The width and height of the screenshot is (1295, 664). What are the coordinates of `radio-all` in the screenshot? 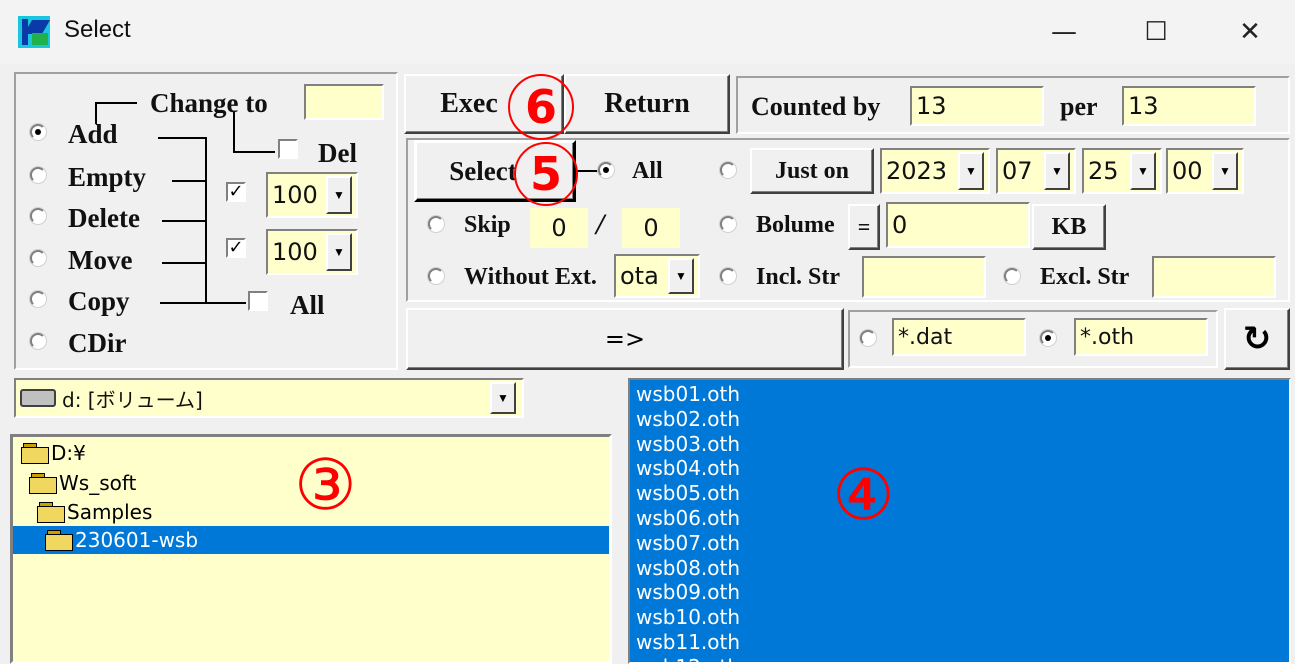 It's located at (606, 170).